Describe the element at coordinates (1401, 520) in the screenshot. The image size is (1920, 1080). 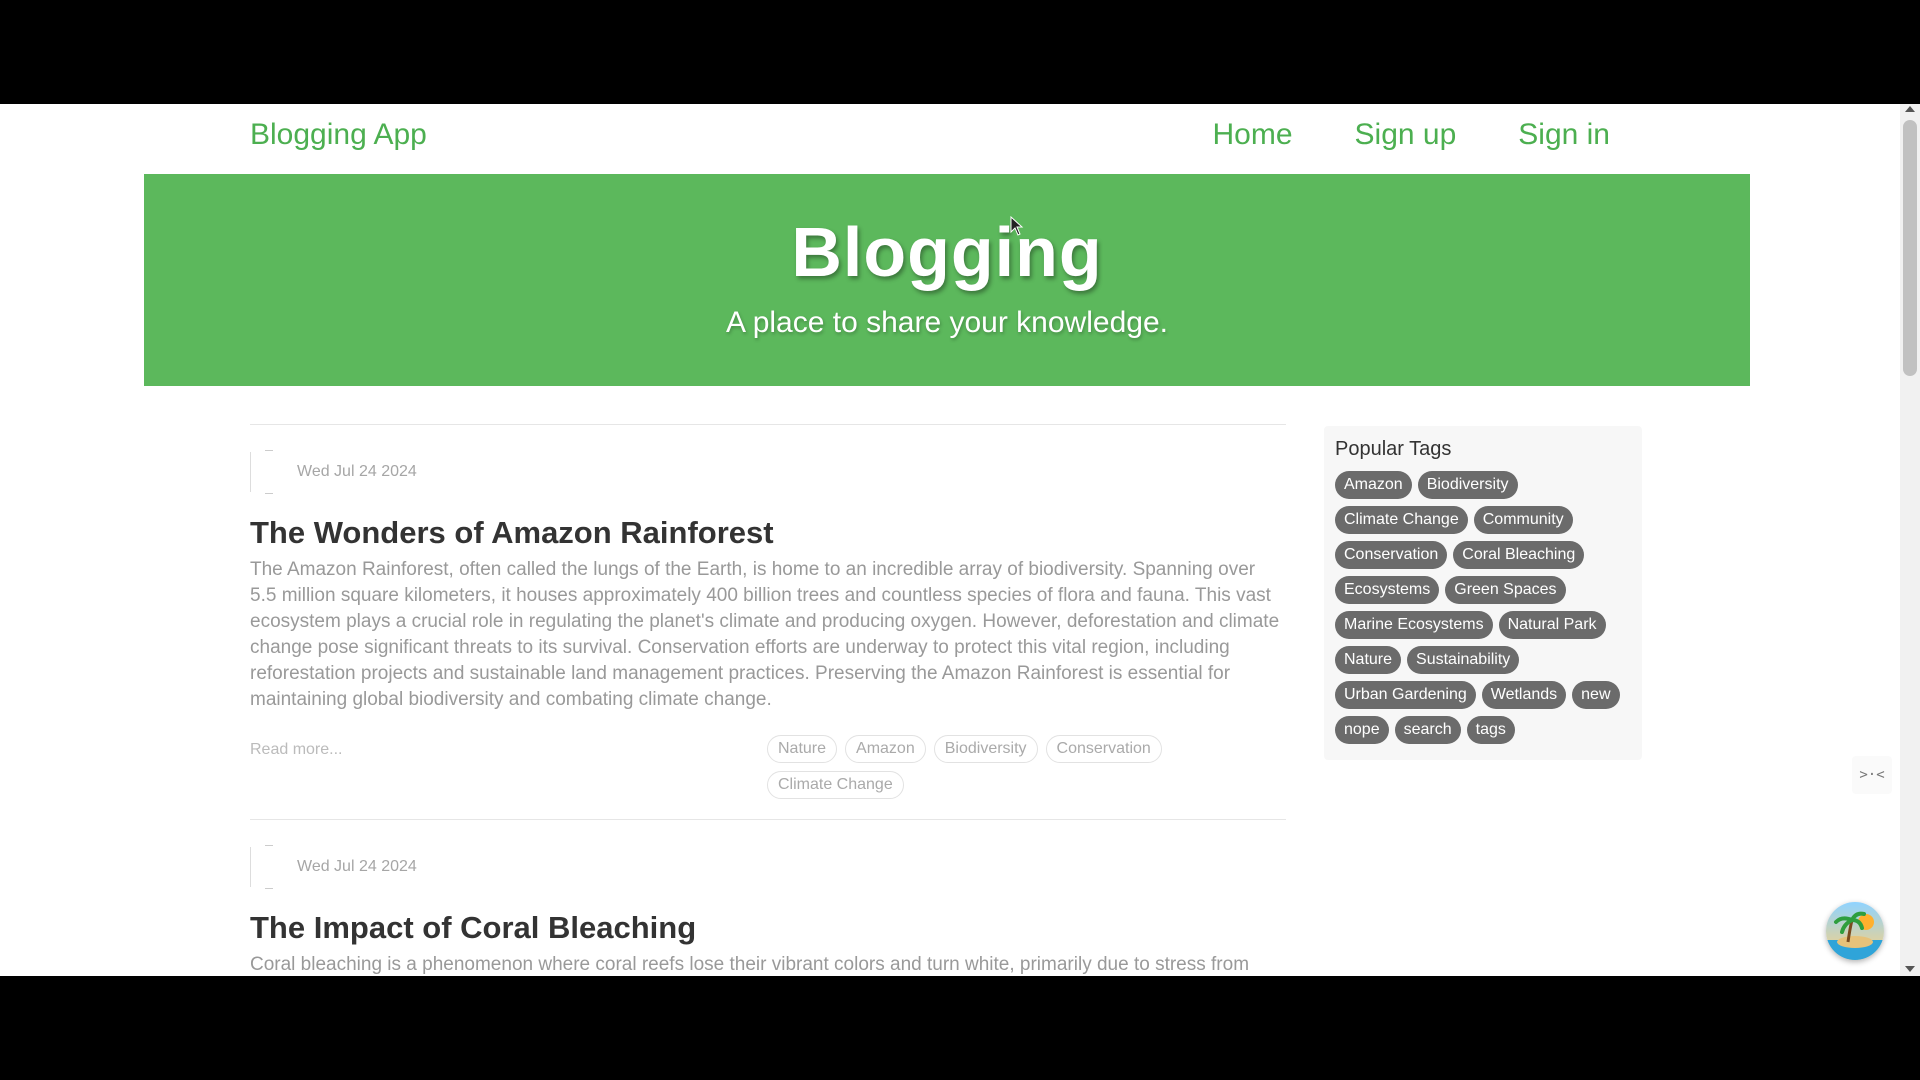
I see `tag-chip: Climate Change` at that location.